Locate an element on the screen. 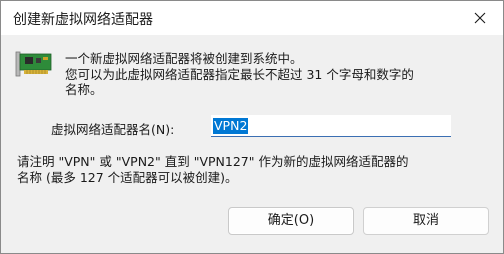  adapter-name-label: 虚拟网络适配器名(N): is located at coordinates (113, 129).